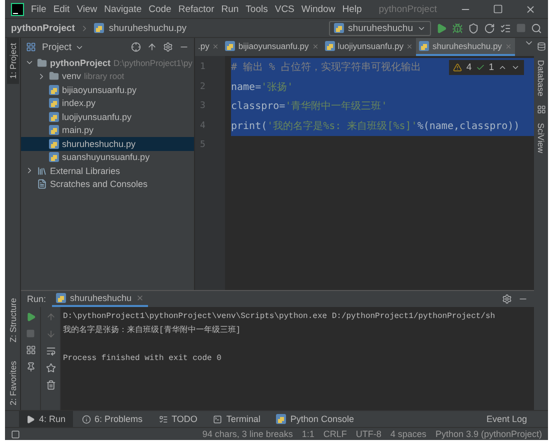 This screenshot has width=554, height=445. I want to click on tree-item: External Libraries, so click(107, 171).